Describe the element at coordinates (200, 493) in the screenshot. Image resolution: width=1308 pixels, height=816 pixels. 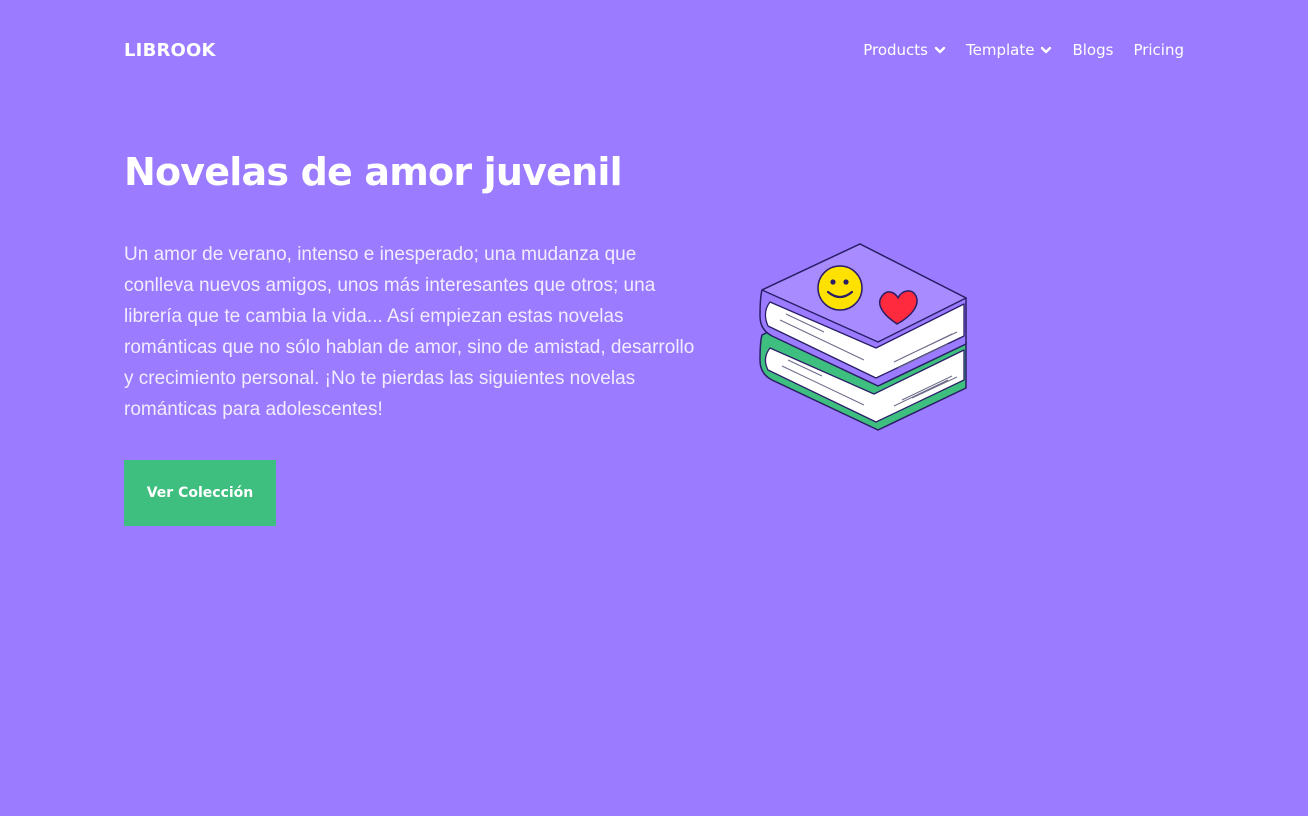
I see `view-collection-button: Ver Colección` at that location.